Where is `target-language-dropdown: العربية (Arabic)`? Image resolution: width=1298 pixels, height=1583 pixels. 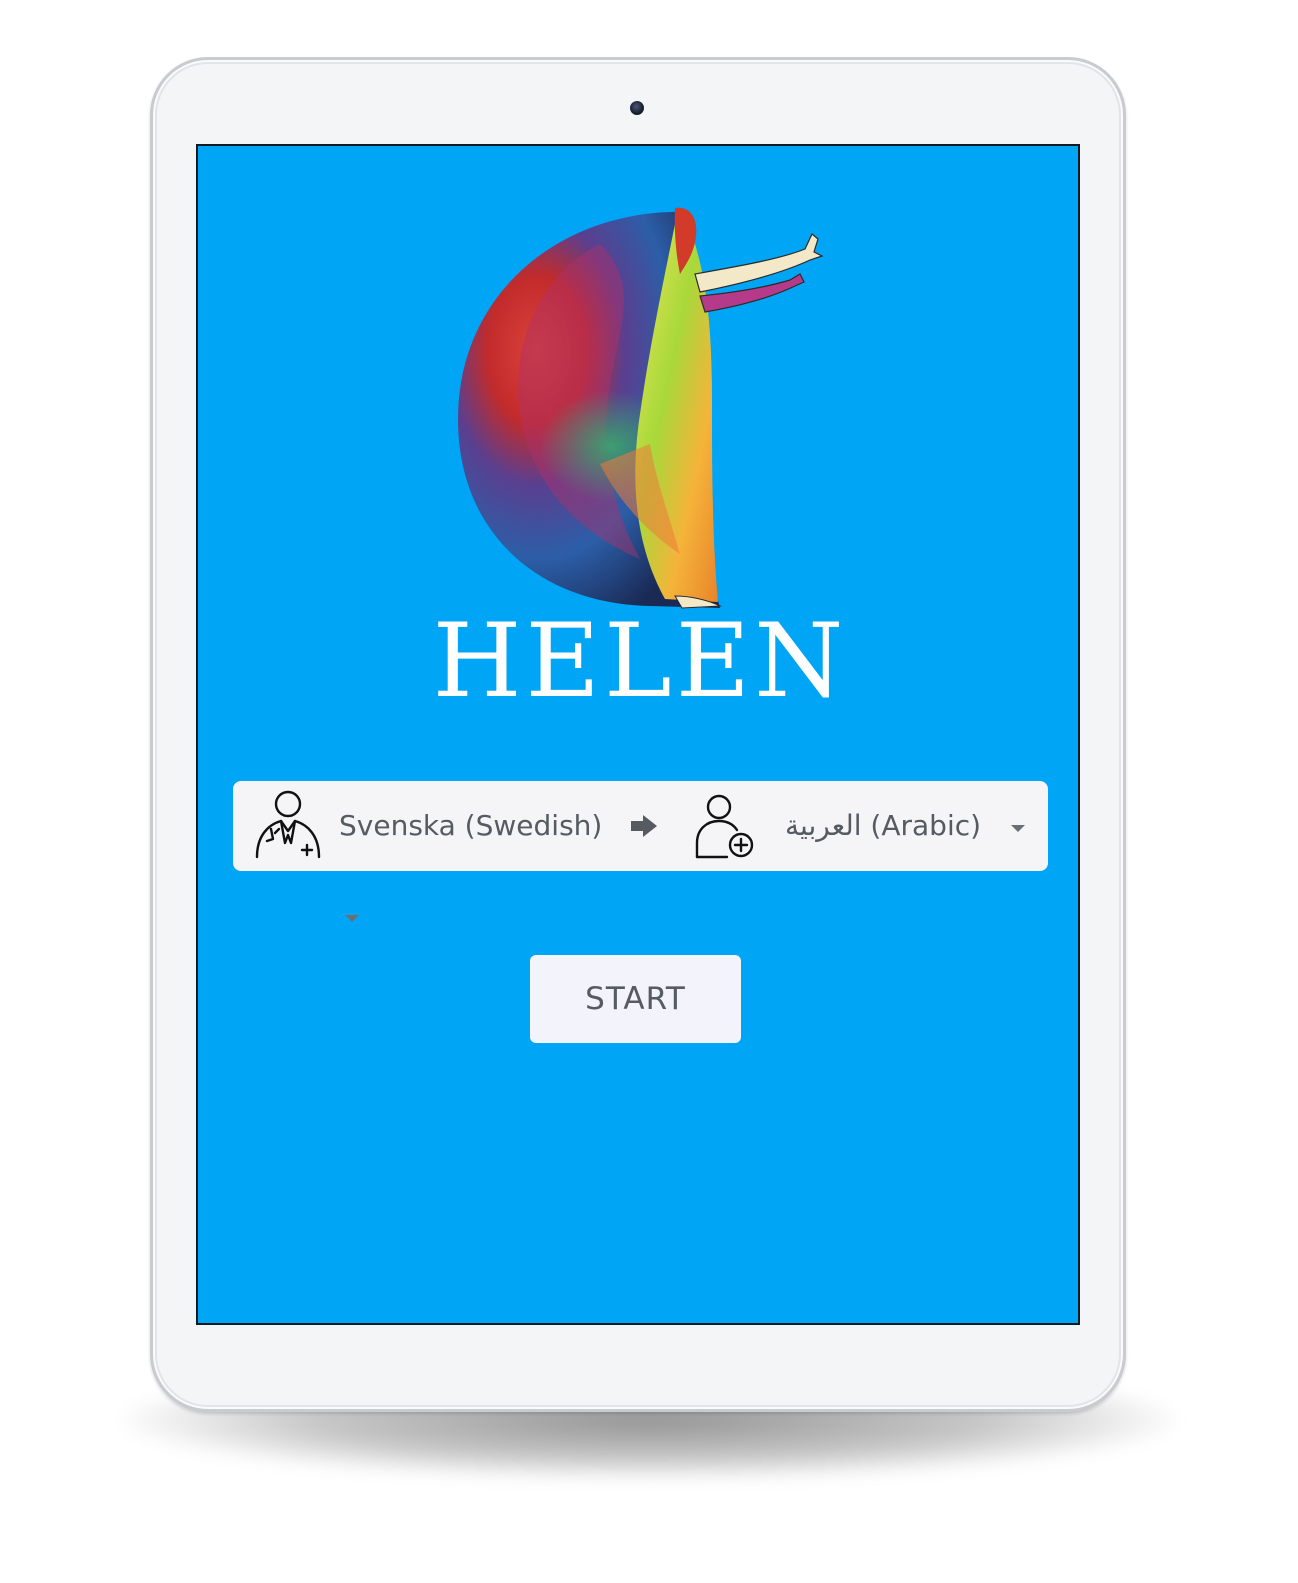
target-language-dropdown: العربية (Arabic) is located at coordinates (910, 826).